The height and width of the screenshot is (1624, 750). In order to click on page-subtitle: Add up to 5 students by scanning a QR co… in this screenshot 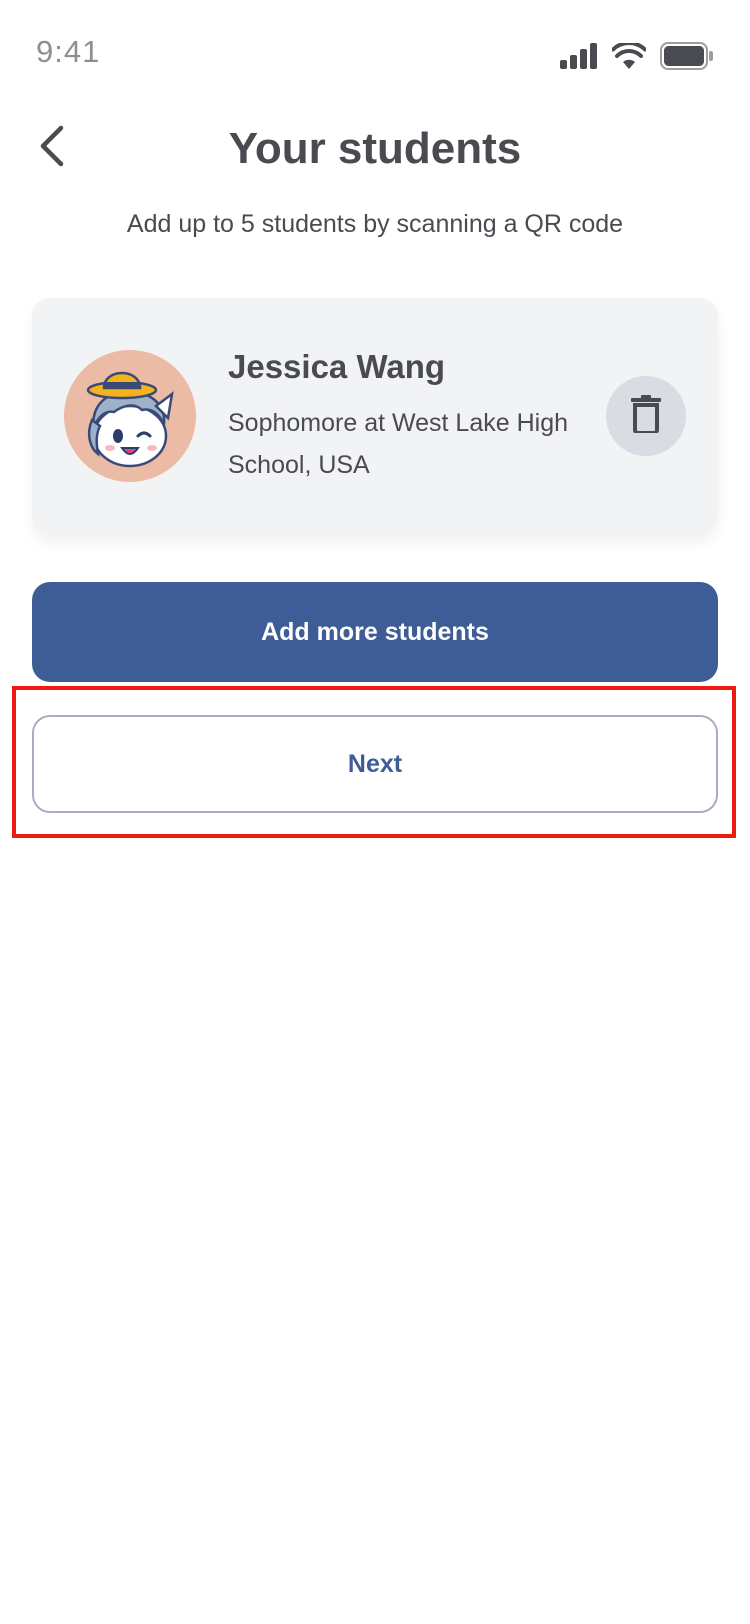, I will do `click(375, 224)`.